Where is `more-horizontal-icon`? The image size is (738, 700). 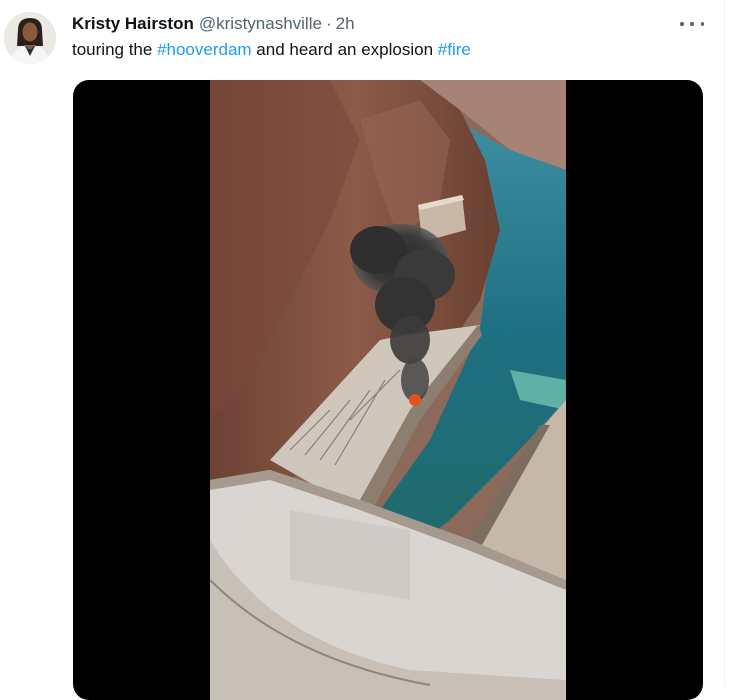 more-horizontal-icon is located at coordinates (682, 24).